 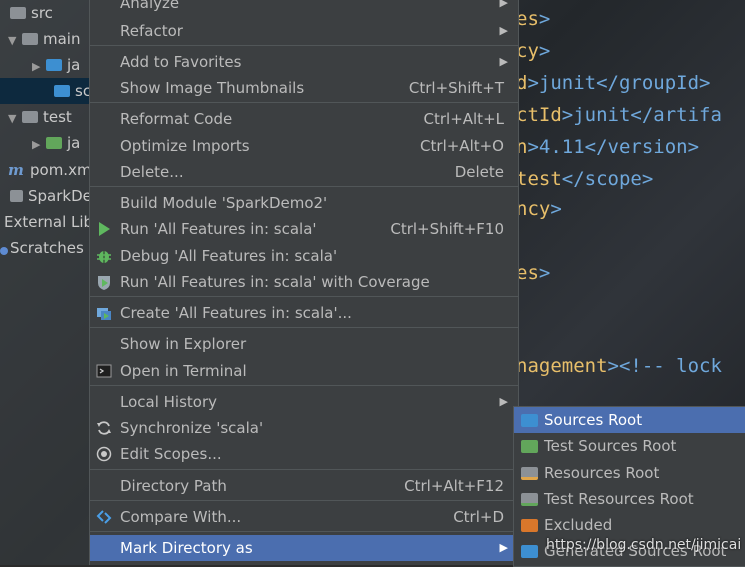 I want to click on tree-item-src: src, so click(x=31, y=13).